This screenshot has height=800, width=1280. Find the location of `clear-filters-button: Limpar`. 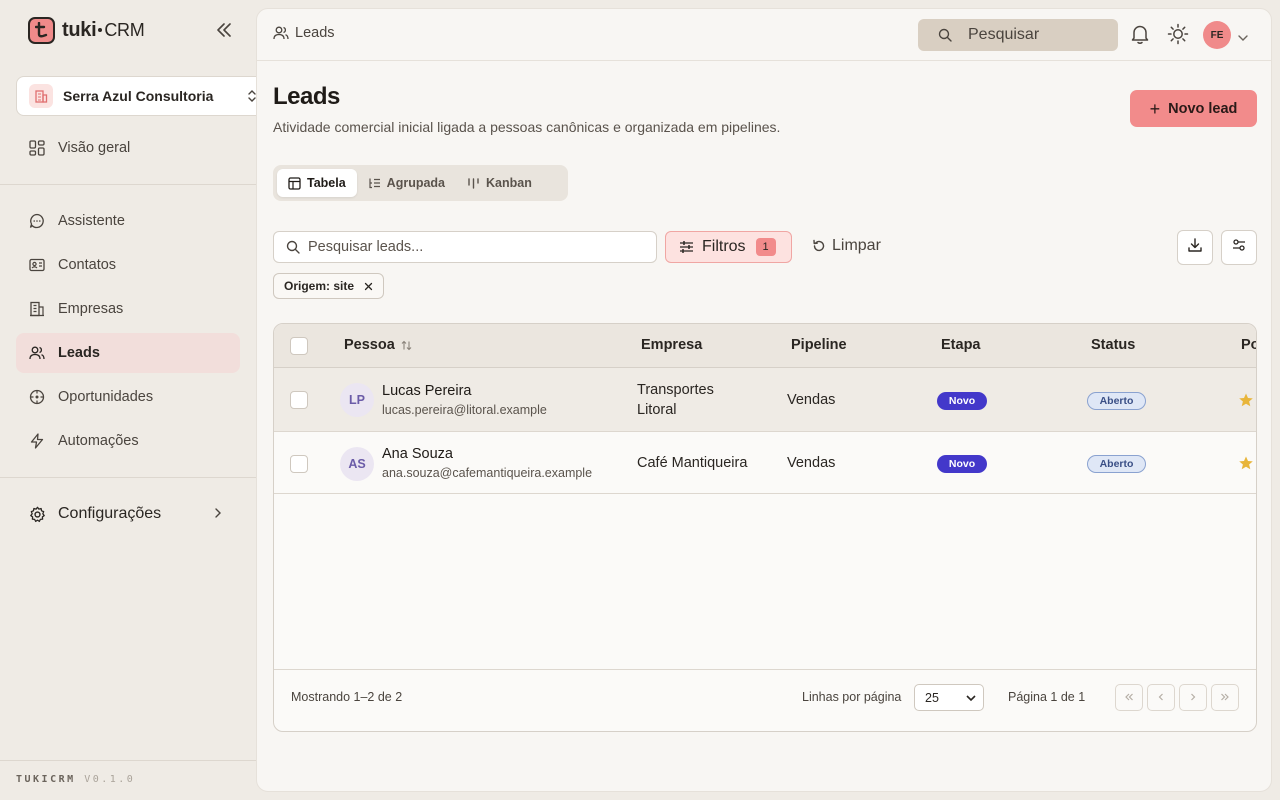

clear-filters-button: Limpar is located at coordinates (846, 246).